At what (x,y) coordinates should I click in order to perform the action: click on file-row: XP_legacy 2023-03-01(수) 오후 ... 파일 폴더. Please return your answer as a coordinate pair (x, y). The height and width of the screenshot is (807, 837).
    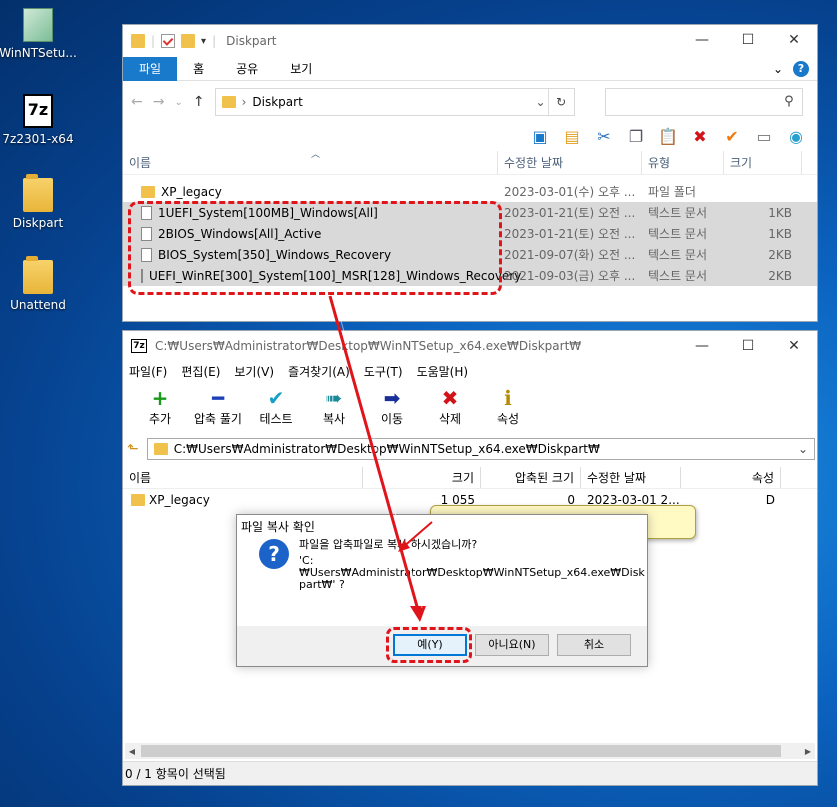
    Looking at the image, I should click on (470, 191).